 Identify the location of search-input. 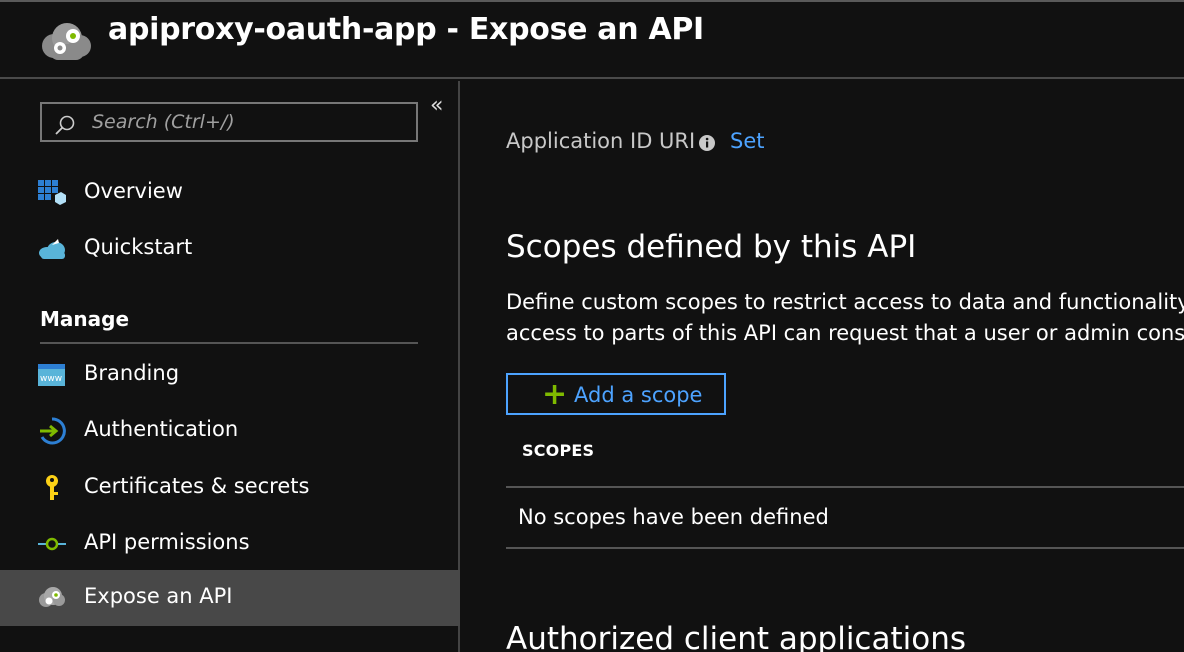
(252, 122).